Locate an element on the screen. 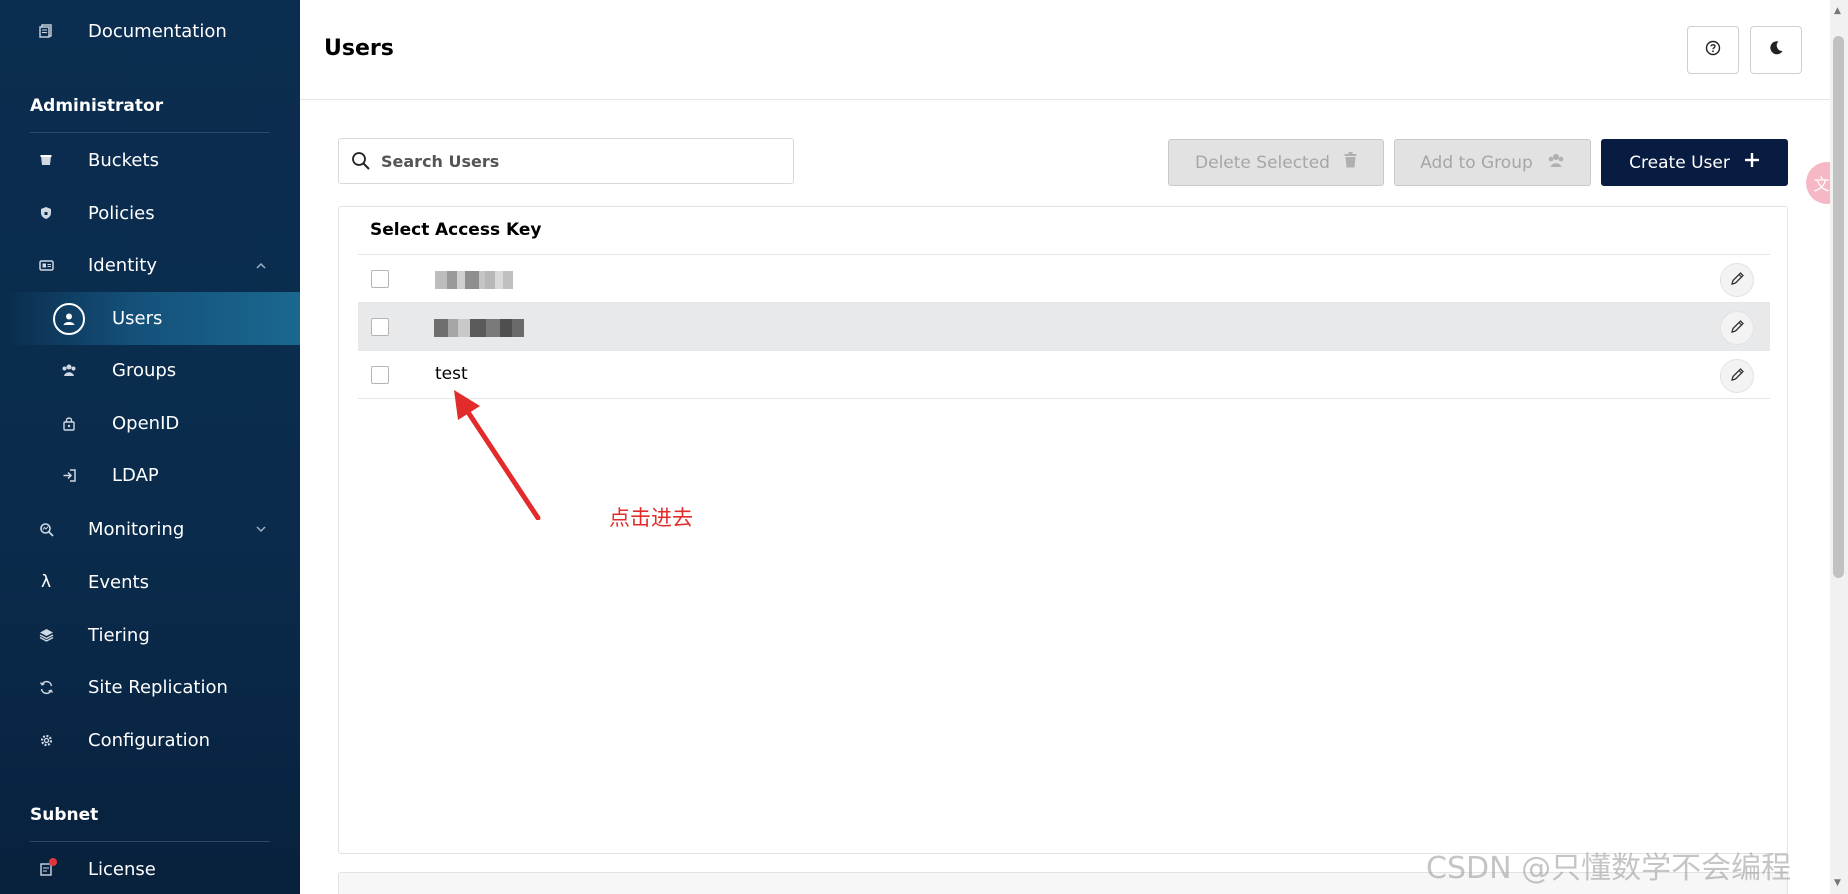 Image resolution: width=1848 pixels, height=894 pixels. sidebar-item-label: License is located at coordinates (122, 869).